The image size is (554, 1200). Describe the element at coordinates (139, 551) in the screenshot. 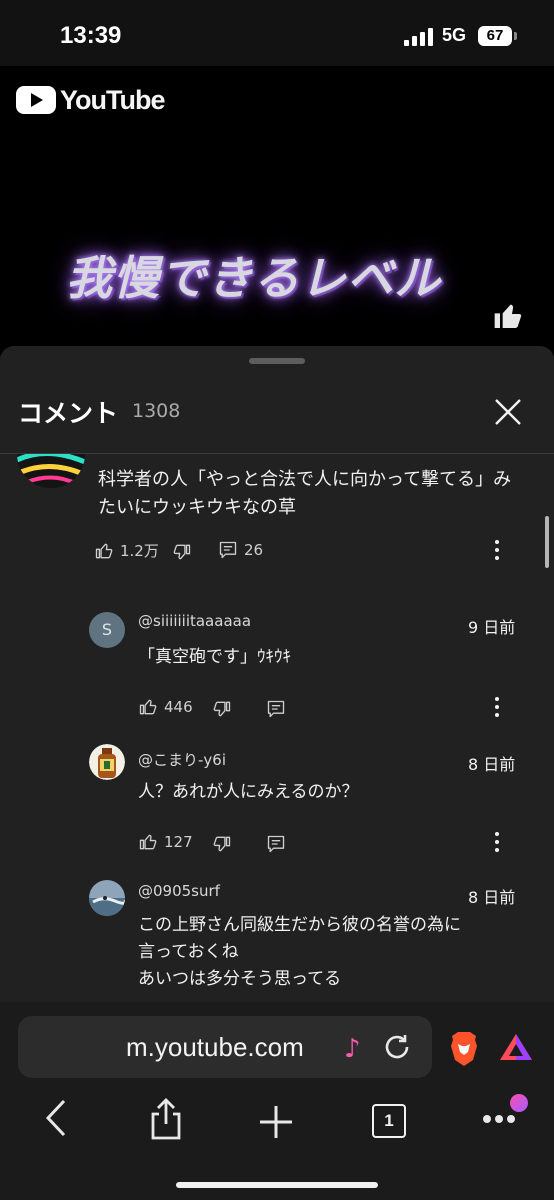

I see `like-count: 1.2万` at that location.